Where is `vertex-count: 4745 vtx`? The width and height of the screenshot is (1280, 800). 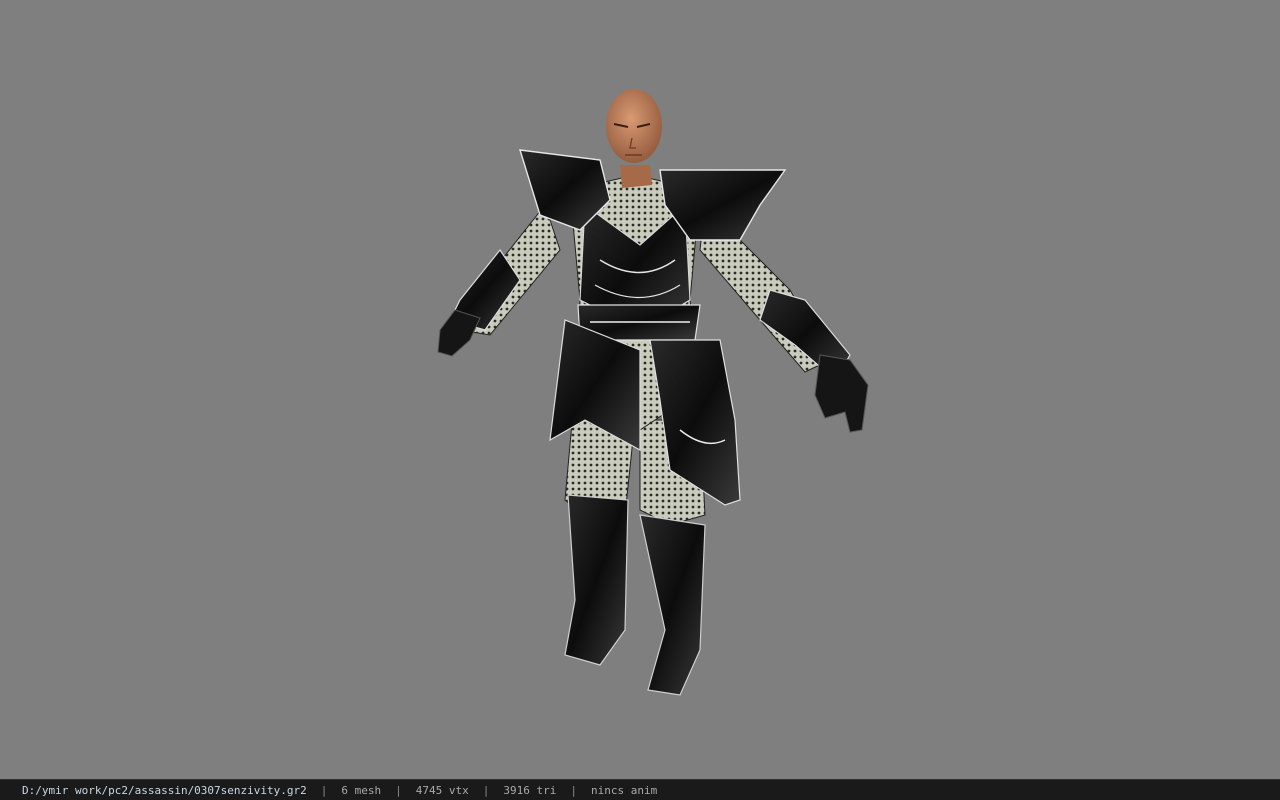 vertex-count: 4745 vtx is located at coordinates (442, 790).